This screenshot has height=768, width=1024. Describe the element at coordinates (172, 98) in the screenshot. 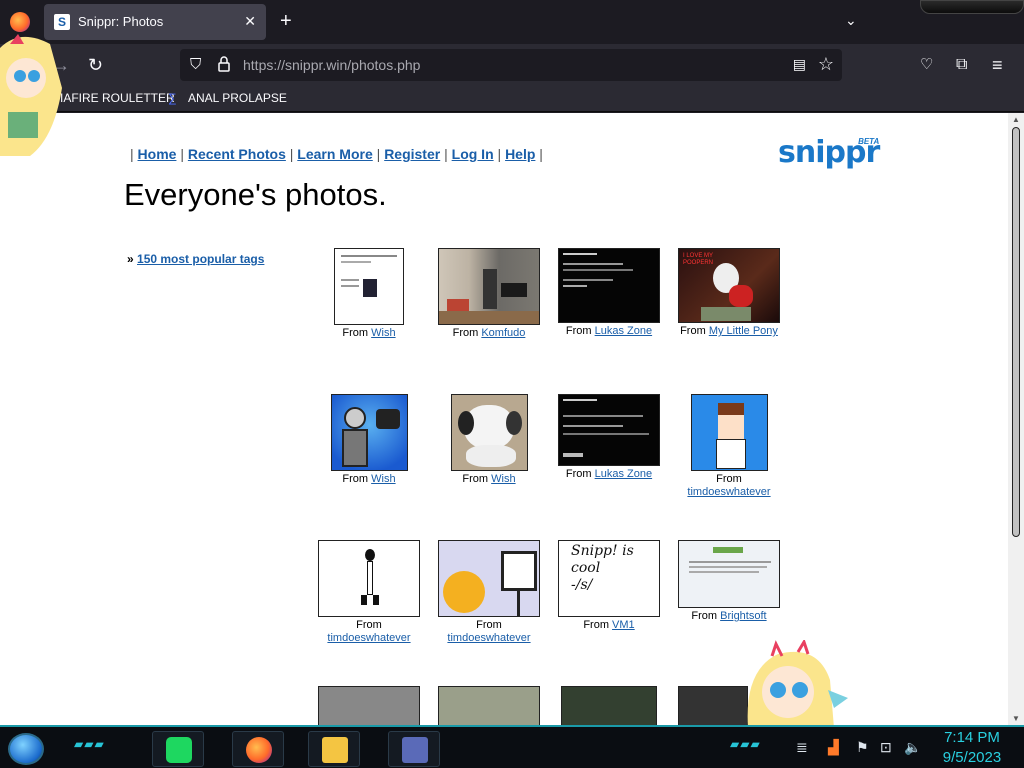

I see `bookmark-sigma-icon: ∑` at that location.